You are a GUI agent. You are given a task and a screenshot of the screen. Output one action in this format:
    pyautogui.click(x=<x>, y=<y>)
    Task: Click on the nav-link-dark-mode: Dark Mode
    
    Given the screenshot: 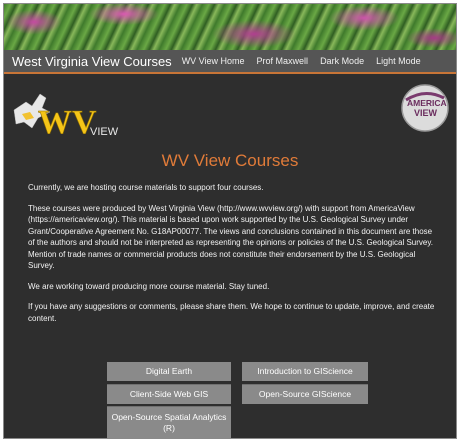 What is the action you would take?
    pyautogui.click(x=342, y=61)
    